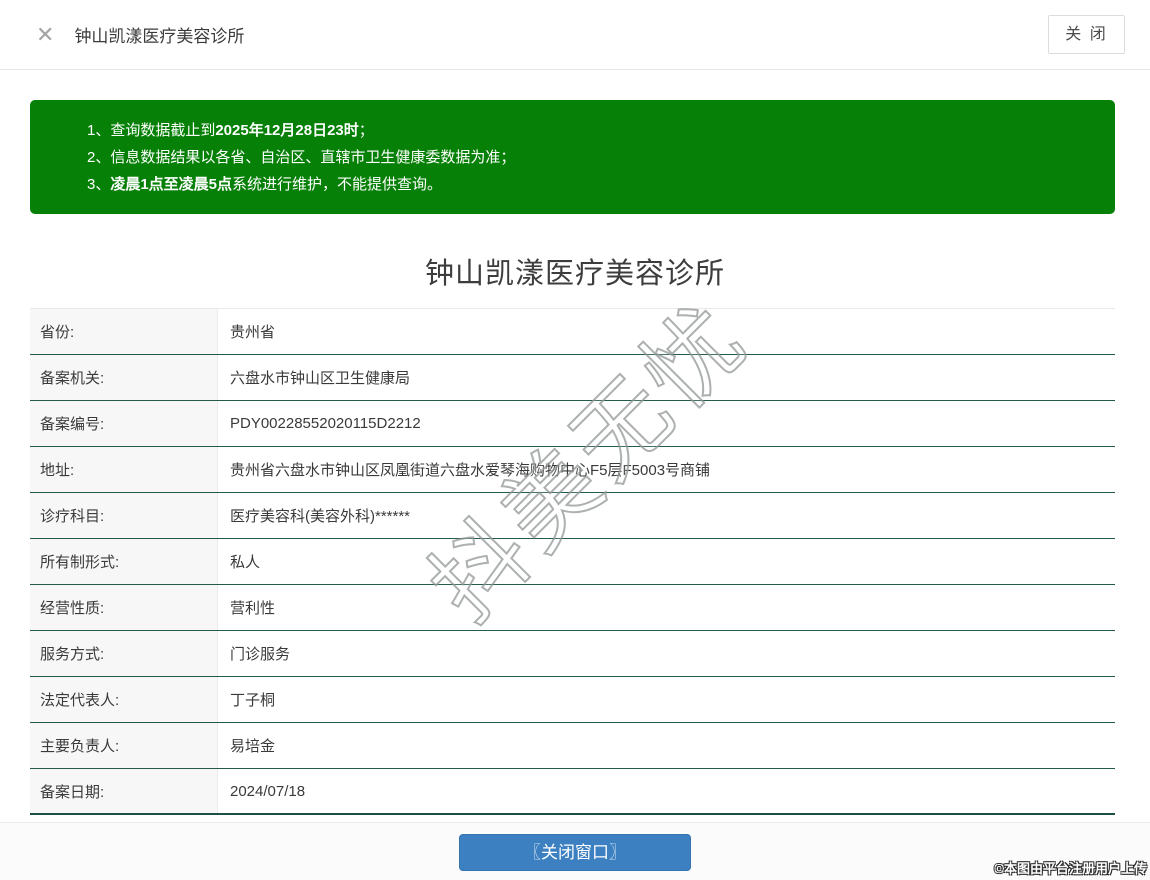 The width and height of the screenshot is (1150, 880). What do you see at coordinates (1086, 34) in the screenshot?
I see `close-button: 关 闭` at bounding box center [1086, 34].